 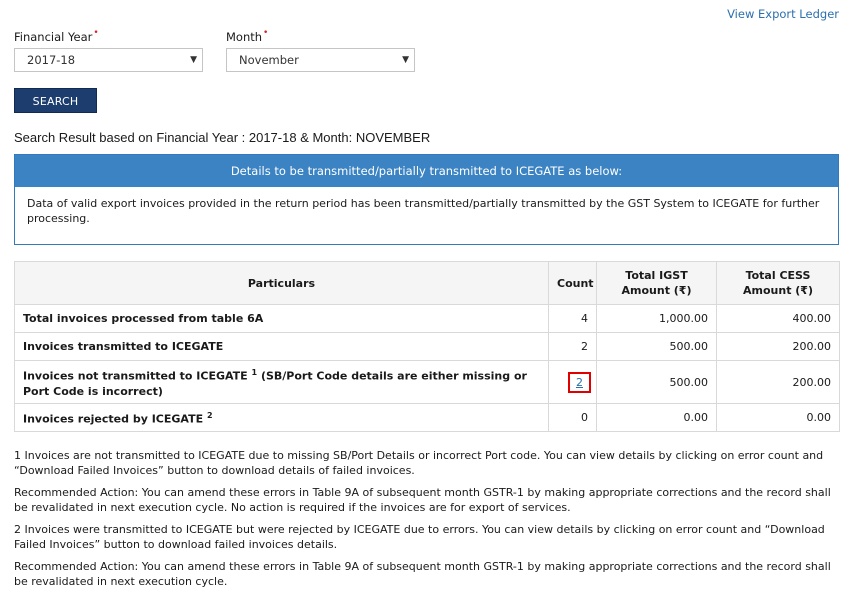 I want to click on column-header-igst: Total IGST Amount (₹), so click(x=656, y=283).